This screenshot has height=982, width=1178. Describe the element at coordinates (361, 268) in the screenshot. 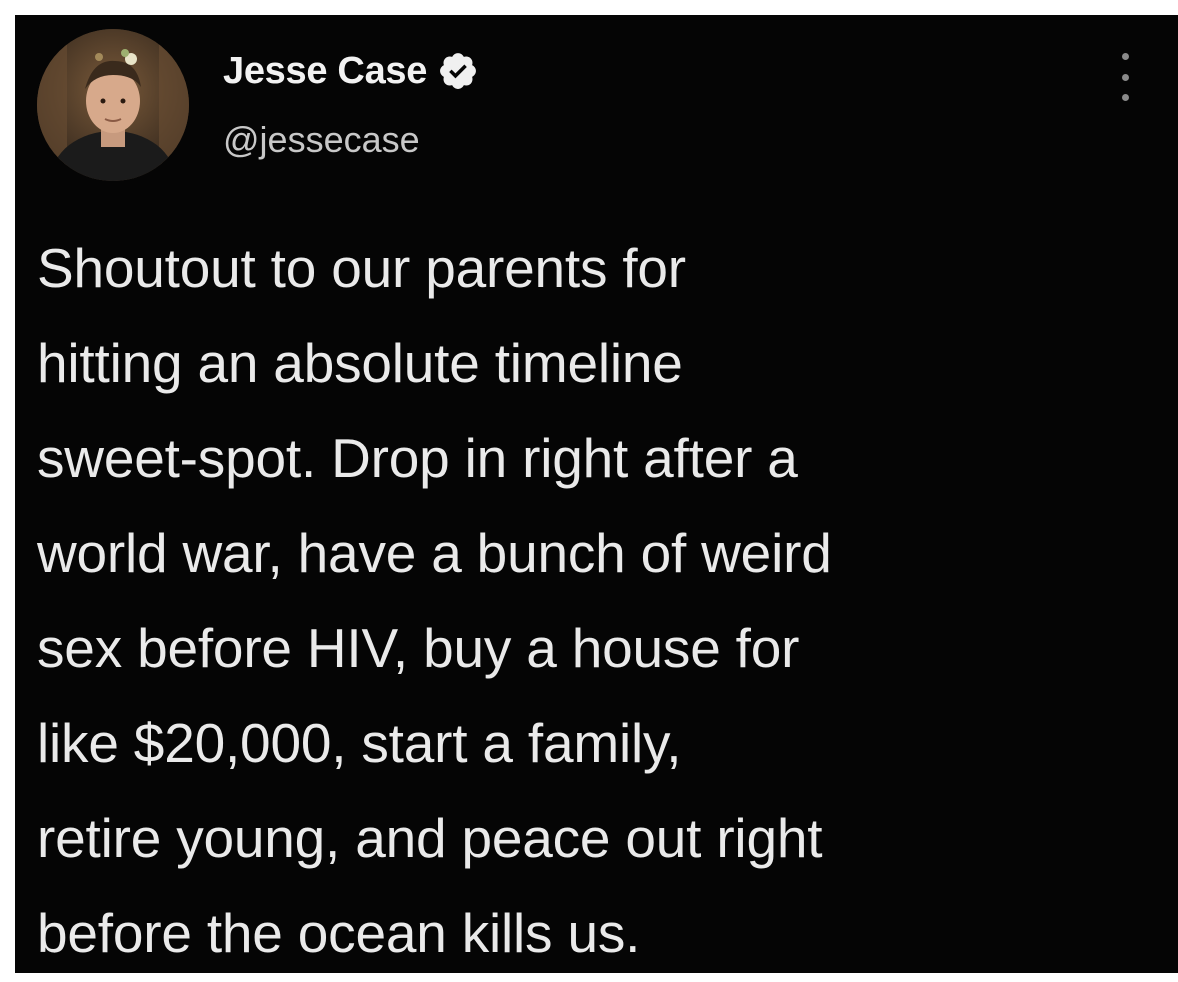

I see `tweet-text-line: Shoutout to our parents for` at that location.